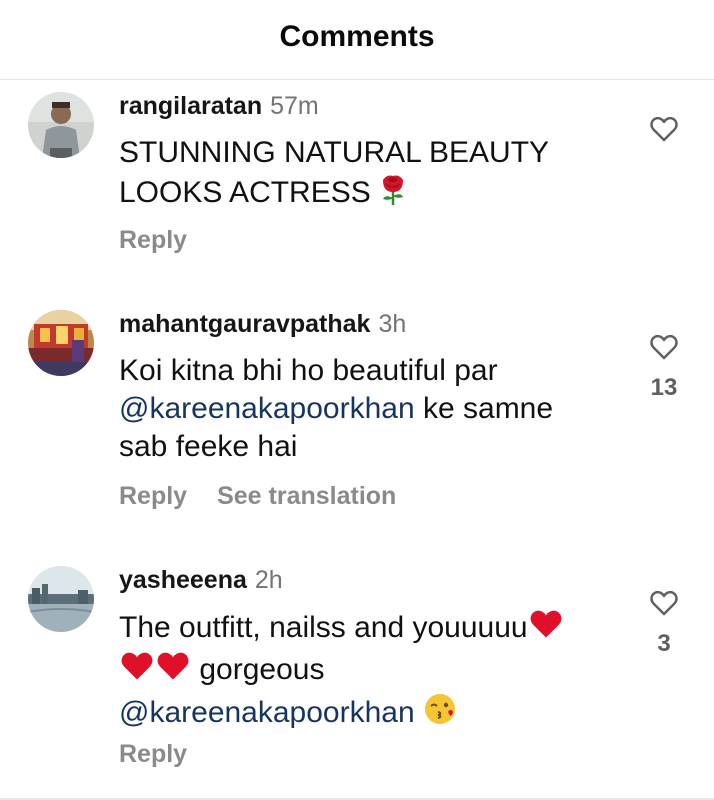 The height and width of the screenshot is (800, 714). I want to click on comment-text-line: gorgeous, so click(262, 669).